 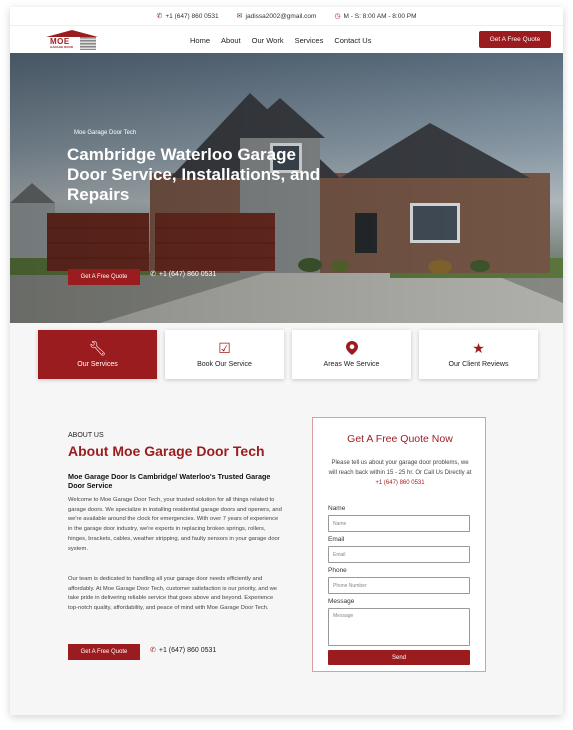 What do you see at coordinates (277, 16) in the screenshot?
I see `topbar-email: ✉ jadissa2002@gmail.com` at bounding box center [277, 16].